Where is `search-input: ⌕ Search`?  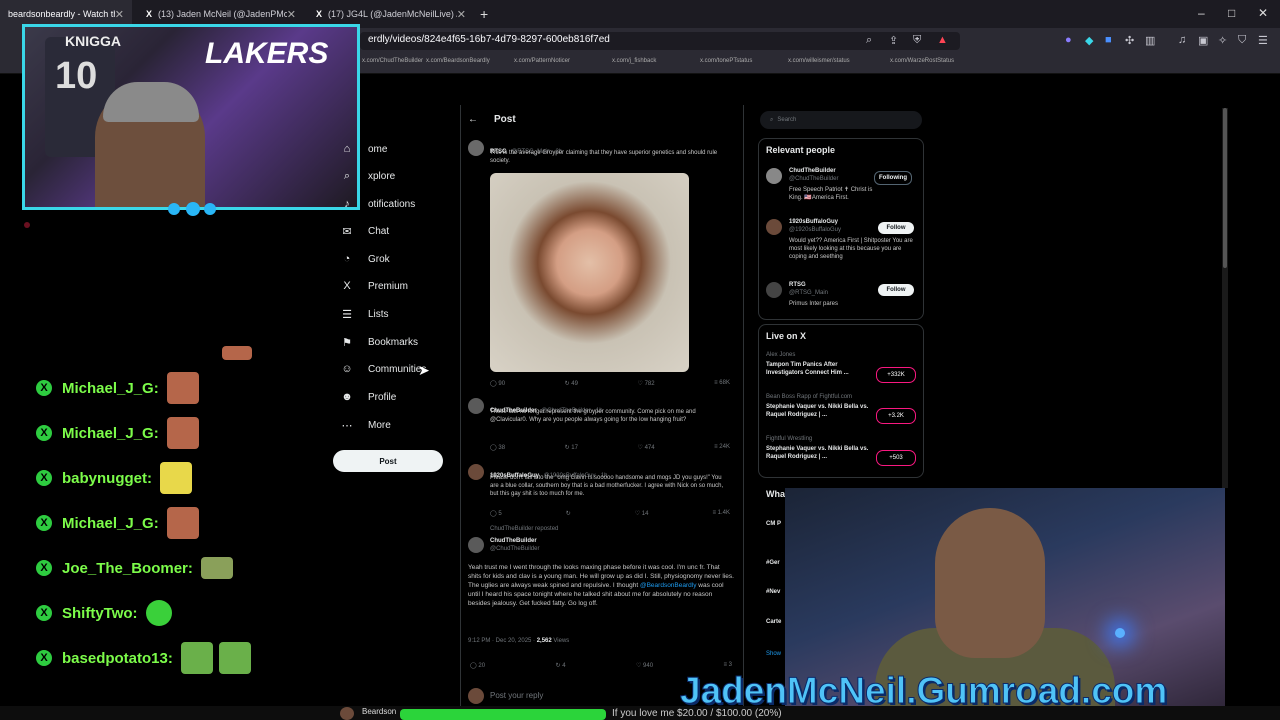 search-input: ⌕ Search is located at coordinates (841, 120).